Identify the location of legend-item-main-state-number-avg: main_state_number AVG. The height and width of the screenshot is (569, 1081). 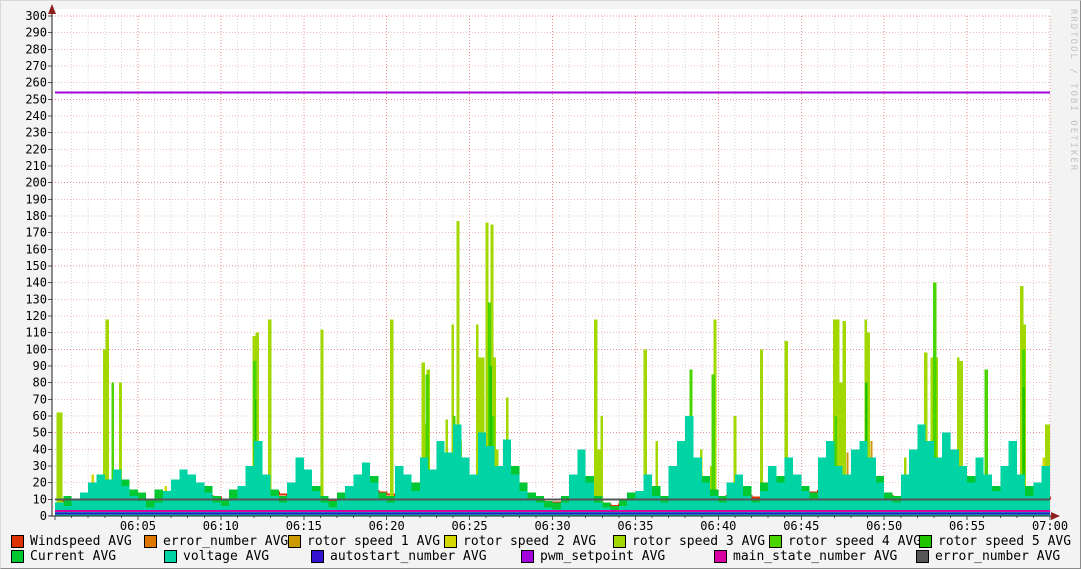
(805, 556).